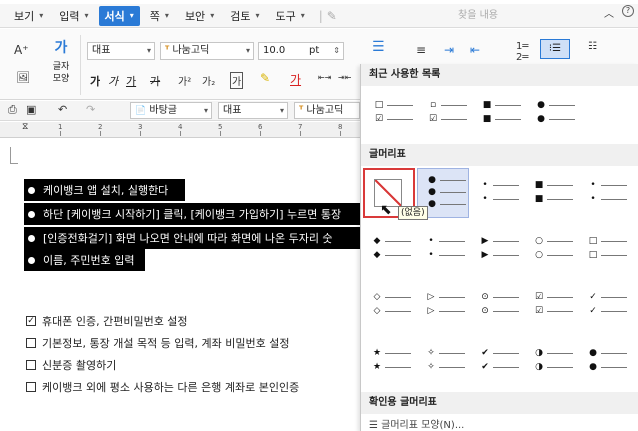 This screenshot has width=638, height=431. I want to click on underline-button: 가, so click(131, 81).